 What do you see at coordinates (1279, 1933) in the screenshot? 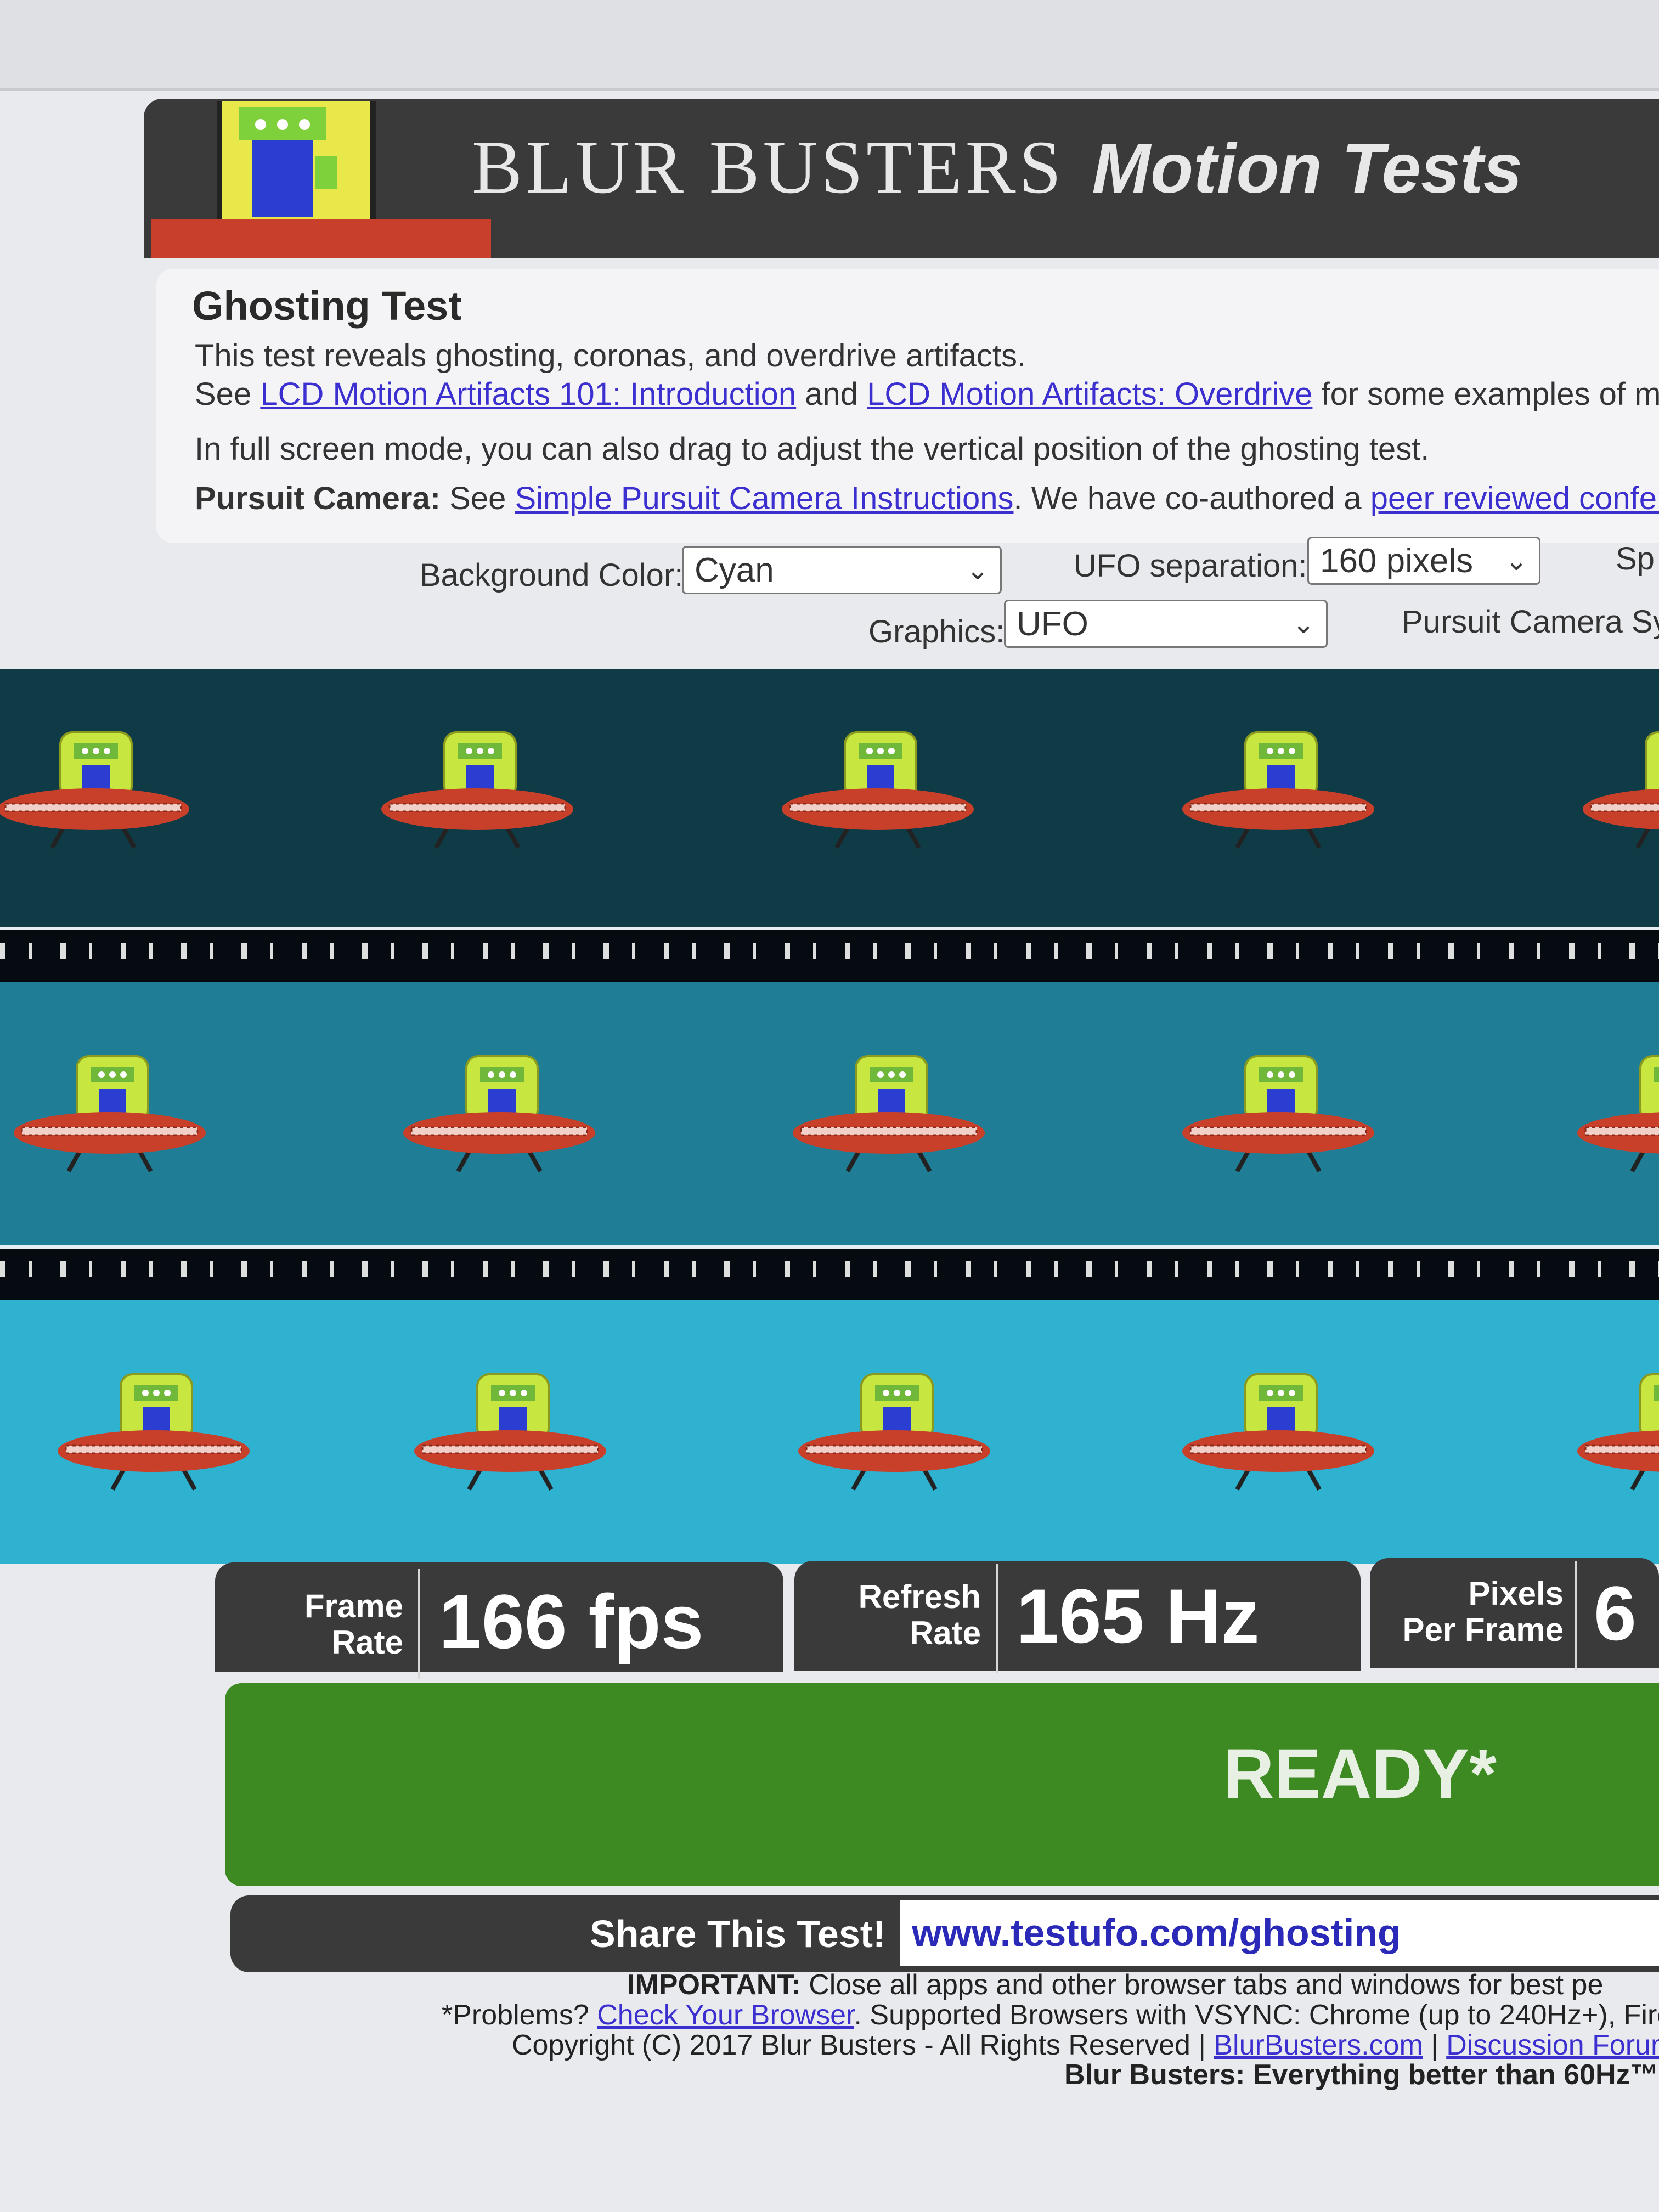
I see `share-url-field: www.testufo.com/ghosting` at bounding box center [1279, 1933].